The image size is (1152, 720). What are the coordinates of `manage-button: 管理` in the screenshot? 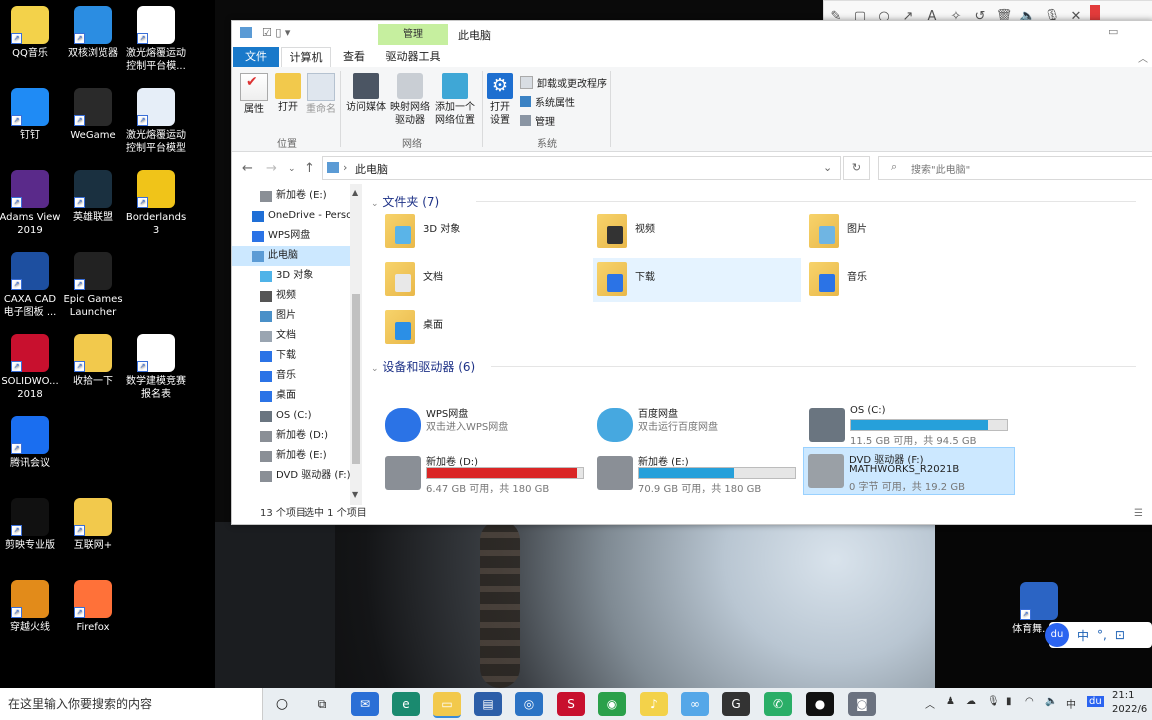 It's located at (537, 120).